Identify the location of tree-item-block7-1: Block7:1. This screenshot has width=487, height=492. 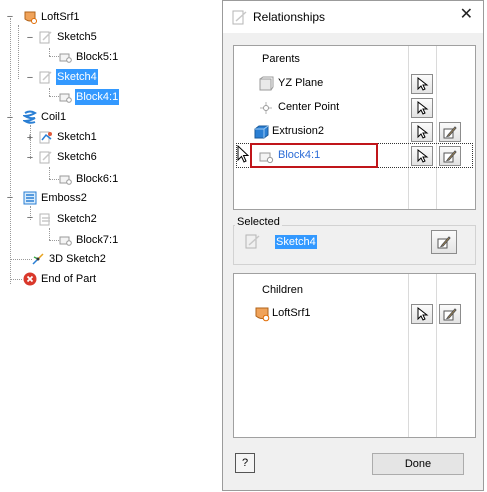
(88, 240).